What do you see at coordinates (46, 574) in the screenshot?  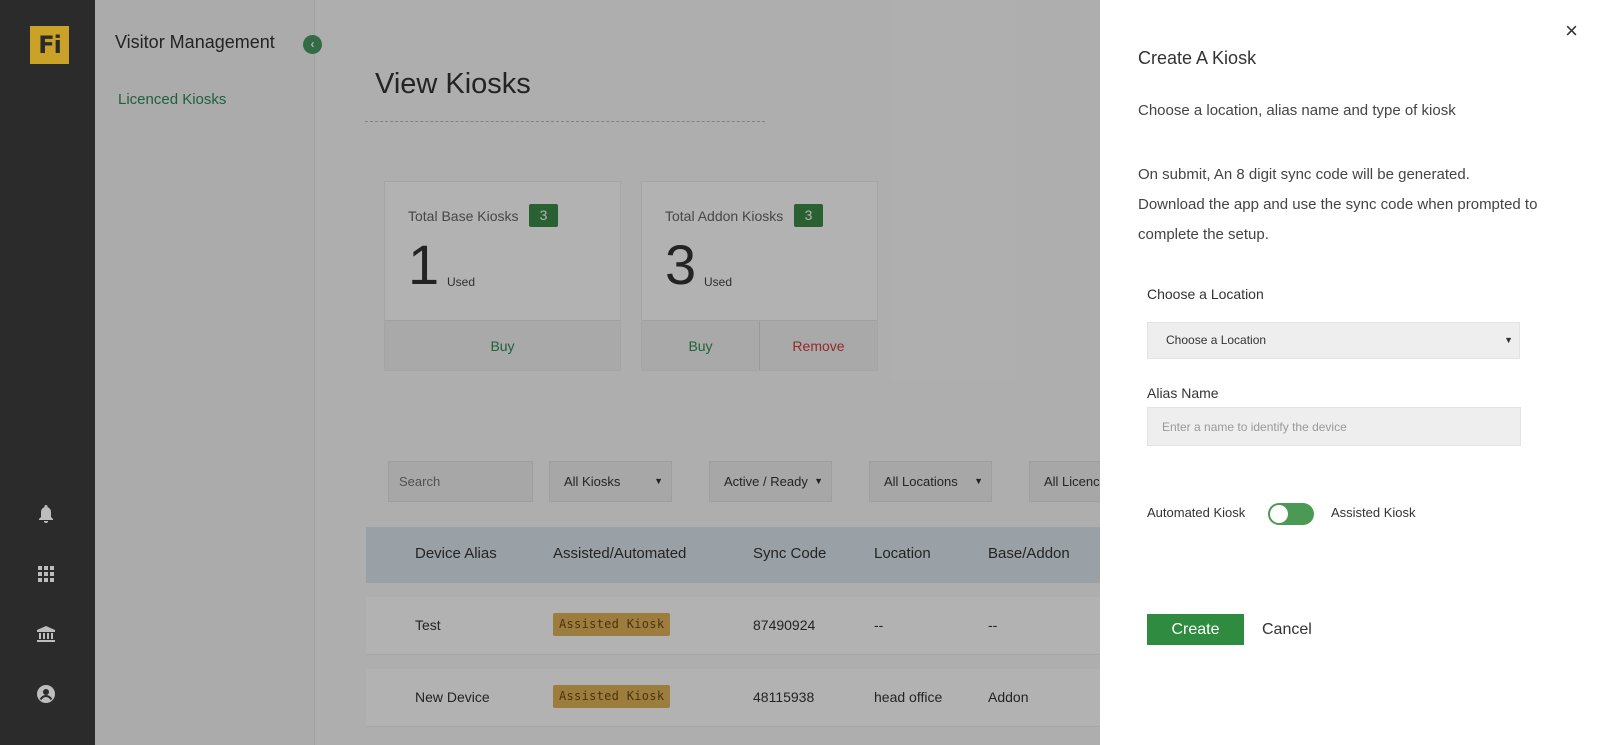 I see `apps-grid-icon` at bounding box center [46, 574].